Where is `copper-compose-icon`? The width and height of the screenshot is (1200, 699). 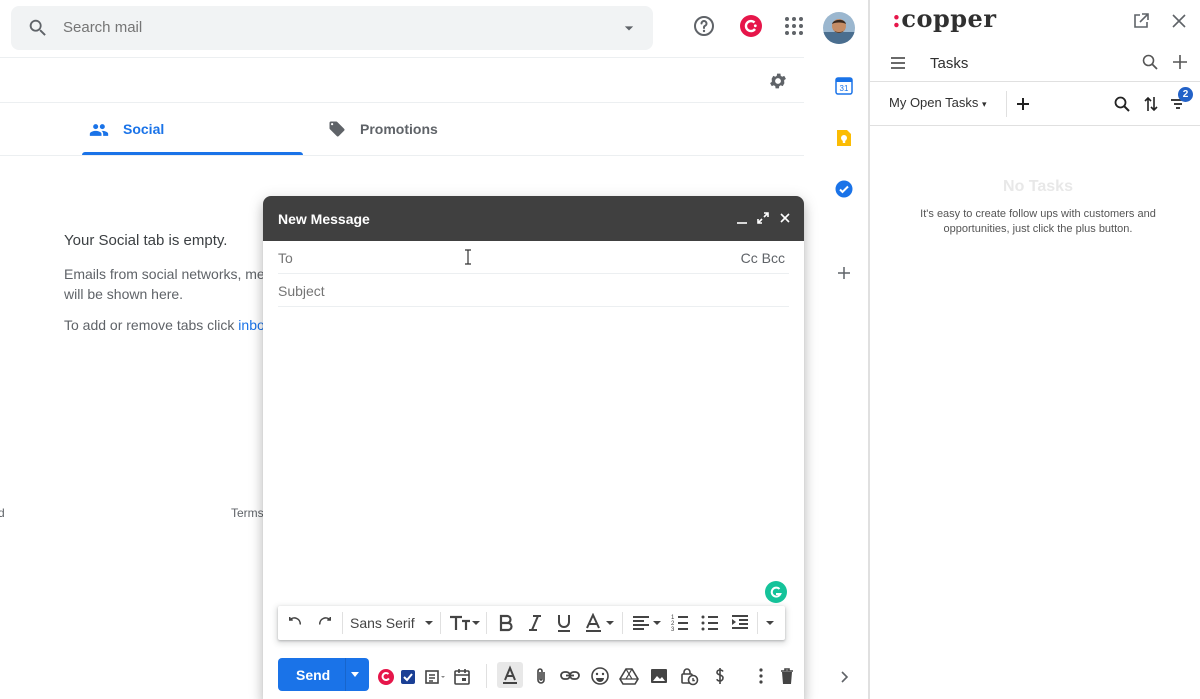 copper-compose-icon is located at coordinates (386, 676).